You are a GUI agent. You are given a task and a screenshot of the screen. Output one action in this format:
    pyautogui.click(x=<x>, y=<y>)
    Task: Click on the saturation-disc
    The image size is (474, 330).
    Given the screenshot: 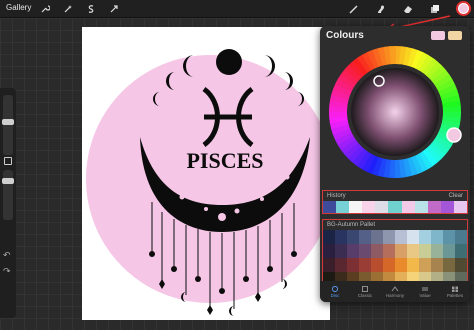 What is the action you would take?
    pyautogui.click(x=395, y=112)
    